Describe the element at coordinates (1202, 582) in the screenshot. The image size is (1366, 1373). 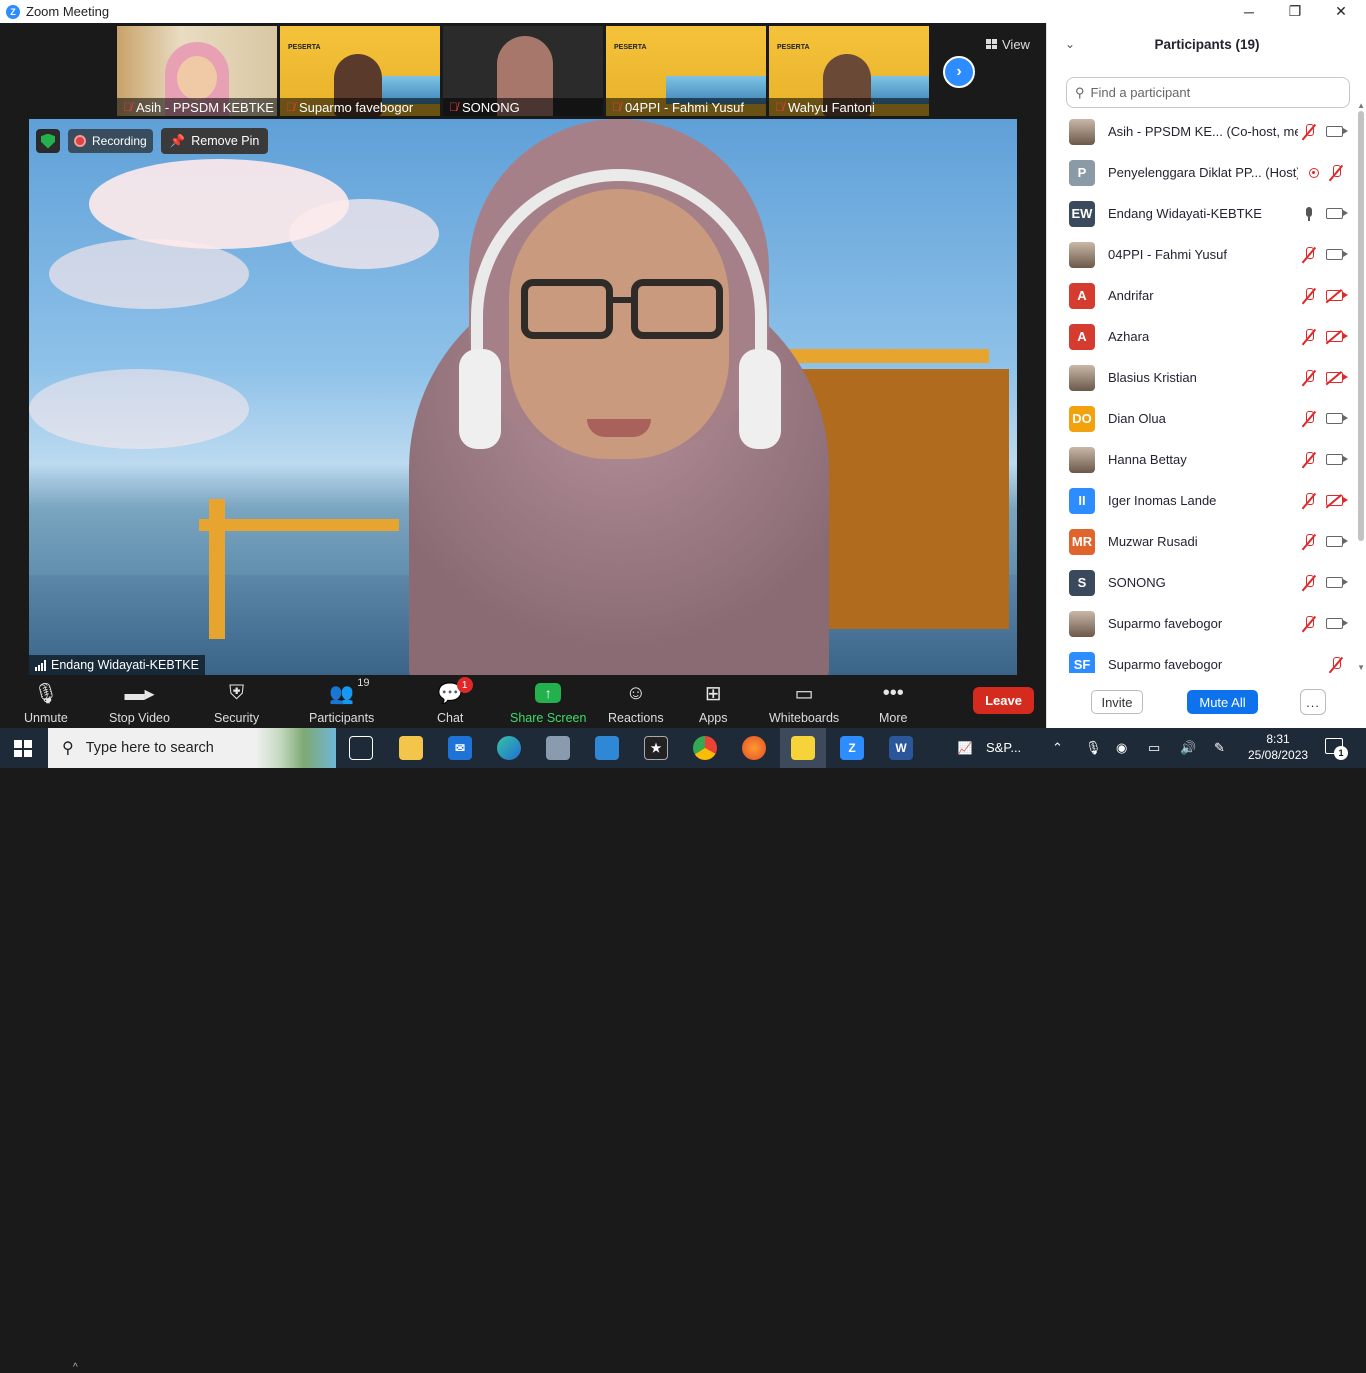
I see `participant-row: S SONONG` at that location.